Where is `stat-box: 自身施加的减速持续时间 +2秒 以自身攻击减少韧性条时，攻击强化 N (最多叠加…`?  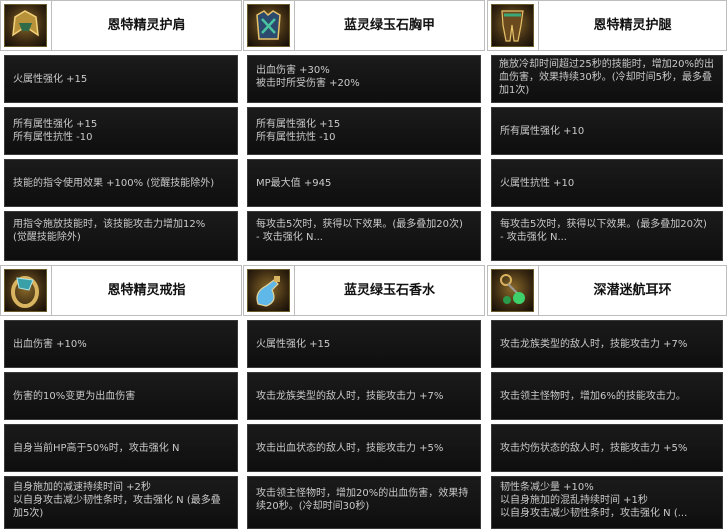 stat-box: 自身施加的减速持续时间 +2秒 以自身攻击减少韧性条时，攻击强化 N (最多叠加… is located at coordinates (121, 502).